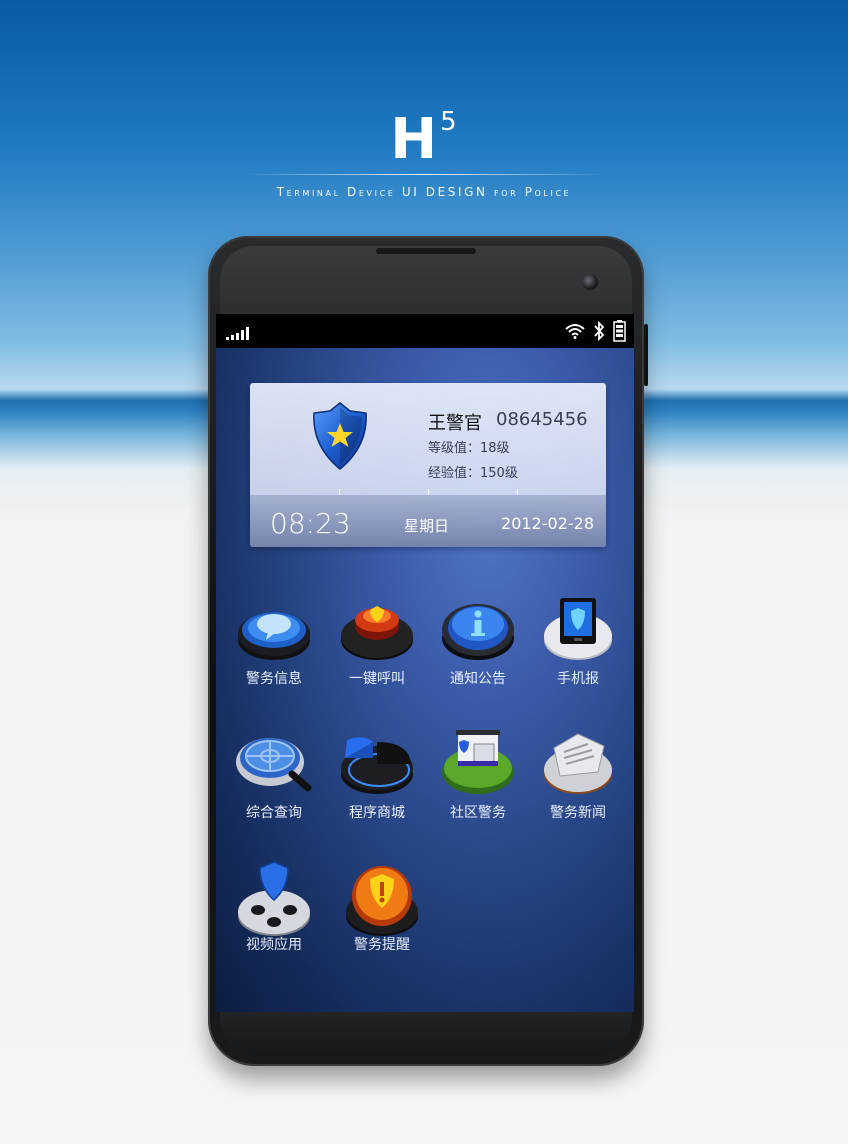  What do you see at coordinates (478, 762) in the screenshot?
I see `police-station-icon` at bounding box center [478, 762].